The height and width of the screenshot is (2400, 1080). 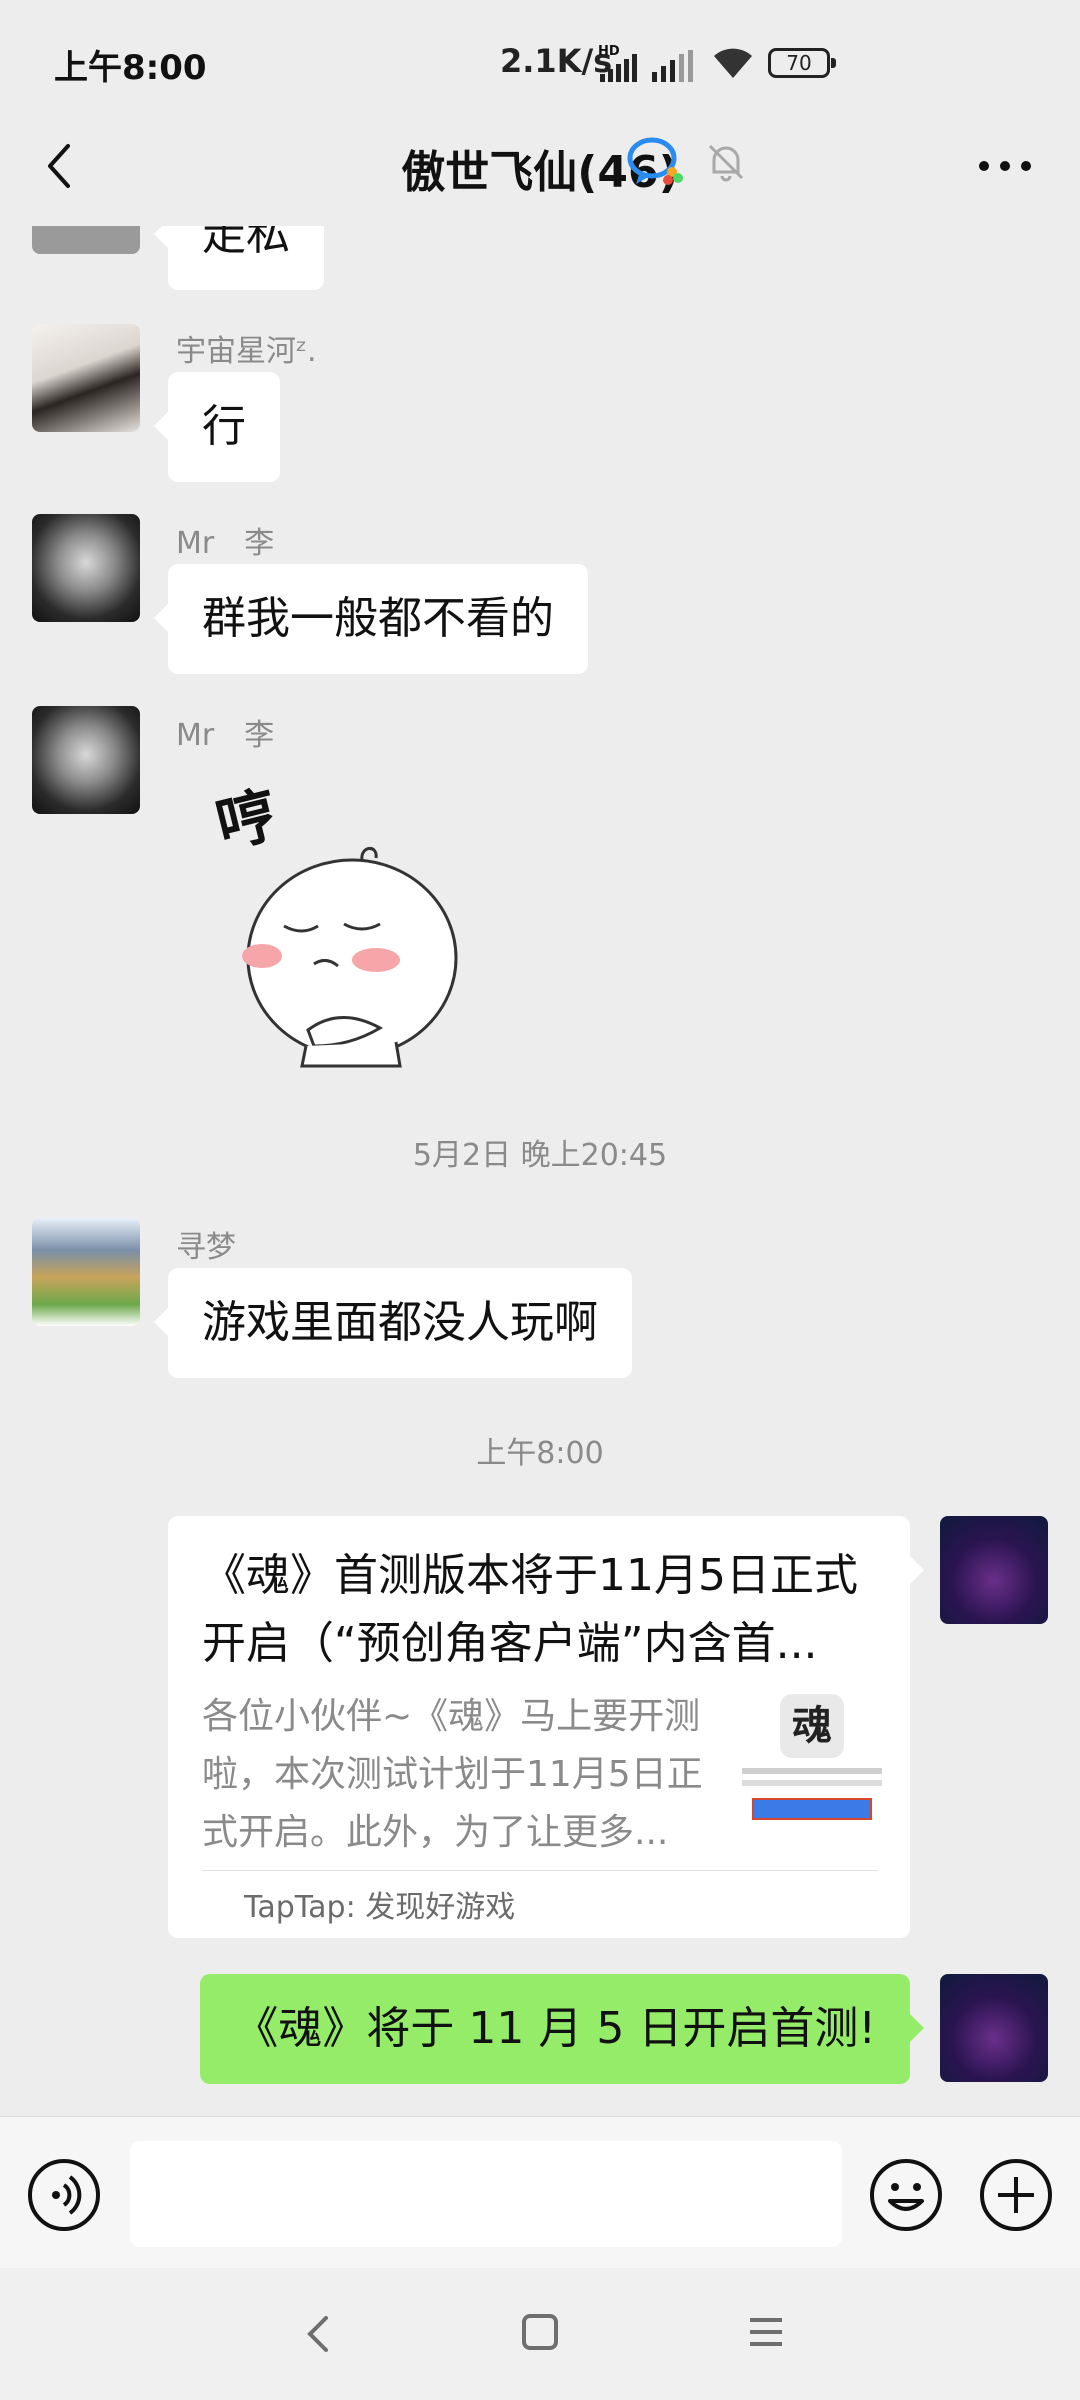 What do you see at coordinates (733, 63) in the screenshot?
I see `wifi-icon` at bounding box center [733, 63].